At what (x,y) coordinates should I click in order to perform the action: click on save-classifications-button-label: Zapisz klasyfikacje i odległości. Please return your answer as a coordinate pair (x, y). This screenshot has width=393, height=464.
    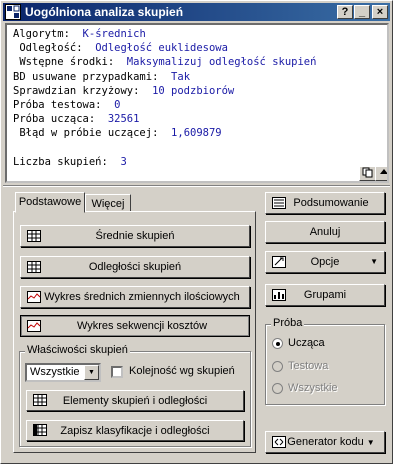
    Looking at the image, I should click on (135, 431).